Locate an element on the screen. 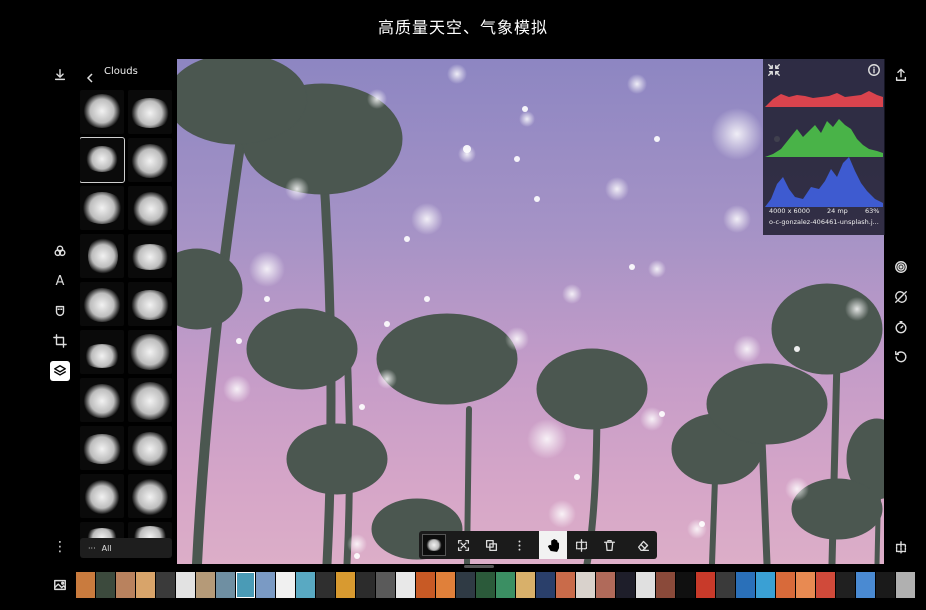 The height and width of the screenshot is (610, 926). filters-icon is located at coordinates (60, 251).